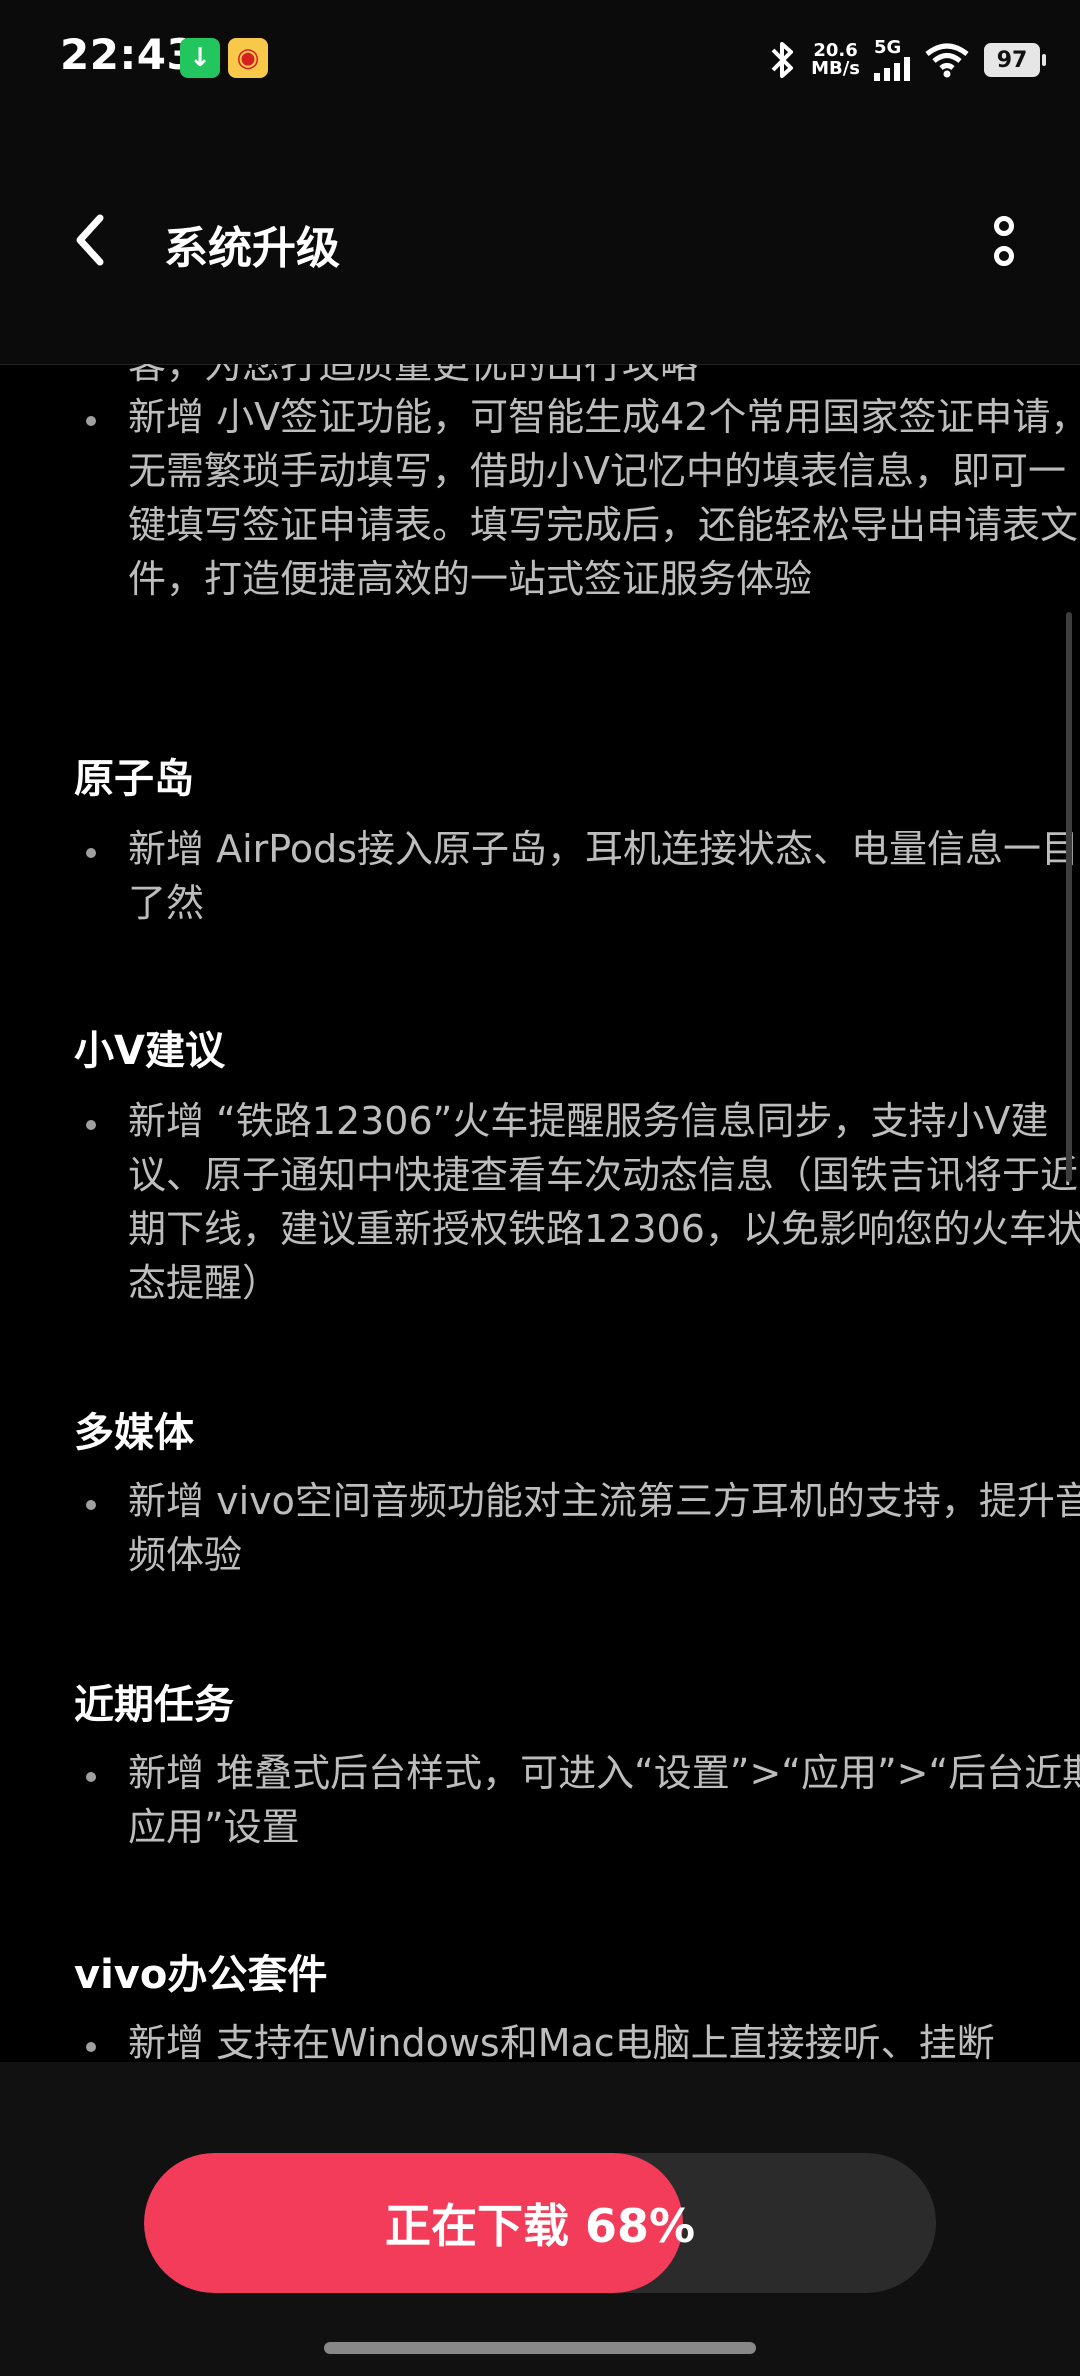 The width and height of the screenshot is (1080, 2376). What do you see at coordinates (128, 54) in the screenshot?
I see `status-time: 22:43` at bounding box center [128, 54].